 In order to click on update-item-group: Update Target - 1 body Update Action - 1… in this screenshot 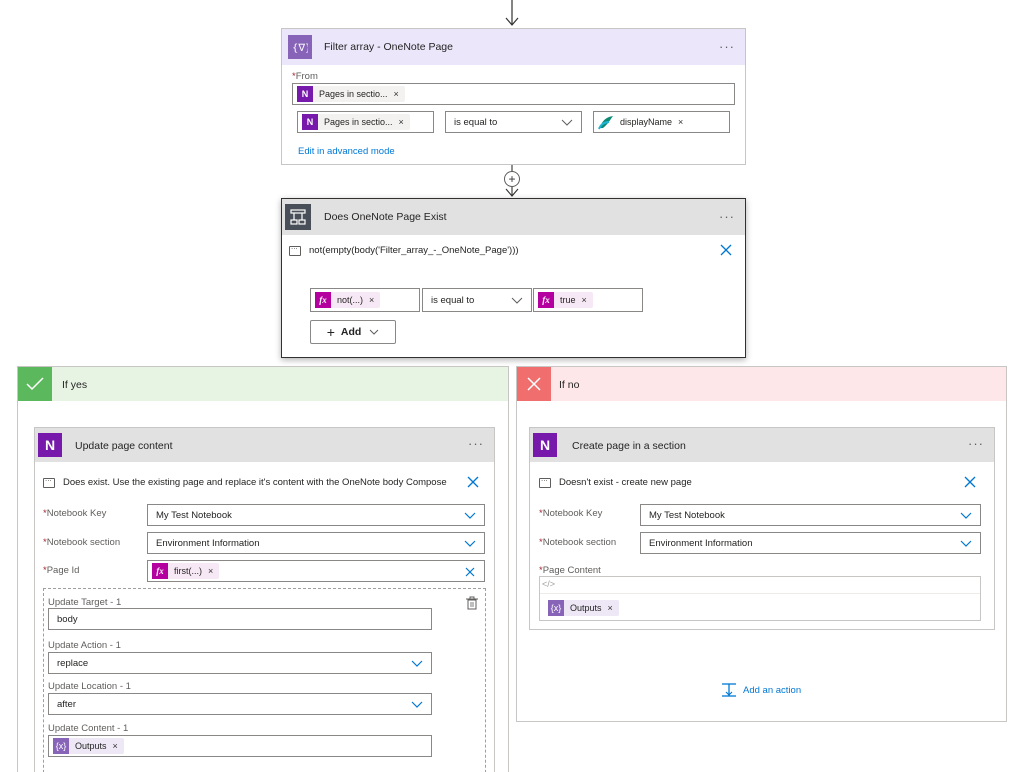, I will do `click(264, 680)`.